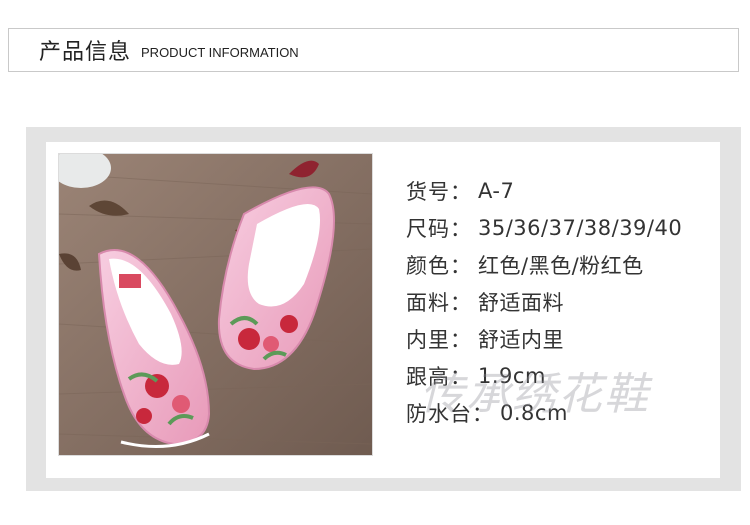  I want to click on spec-item-size: 尺码： 35/36/37/38/39/40, so click(544, 227).